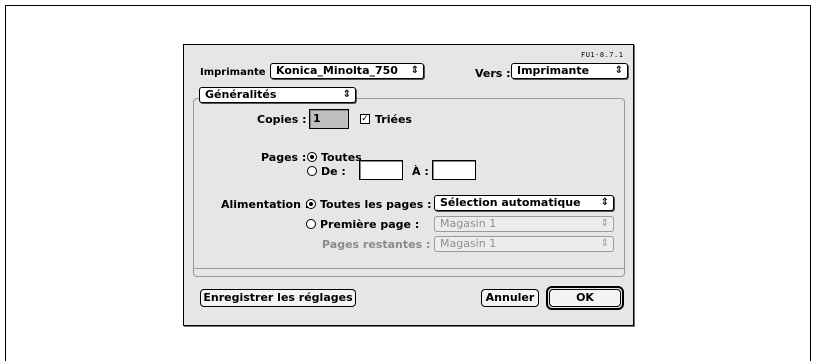 This screenshot has width=818, height=363. Describe the element at coordinates (312, 157) in the screenshot. I see `pages-all-radio` at that location.